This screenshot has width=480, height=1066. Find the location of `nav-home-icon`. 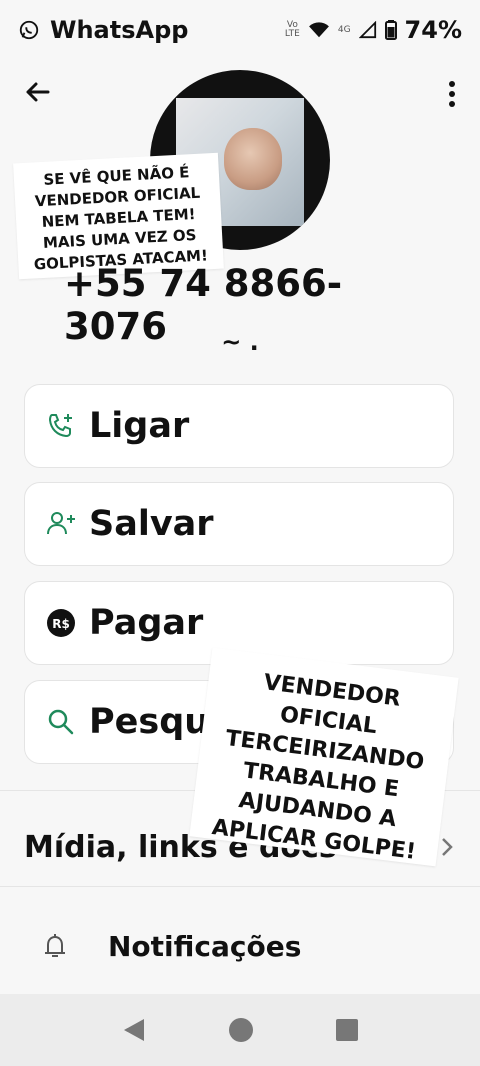

nav-home-icon is located at coordinates (241, 1030).